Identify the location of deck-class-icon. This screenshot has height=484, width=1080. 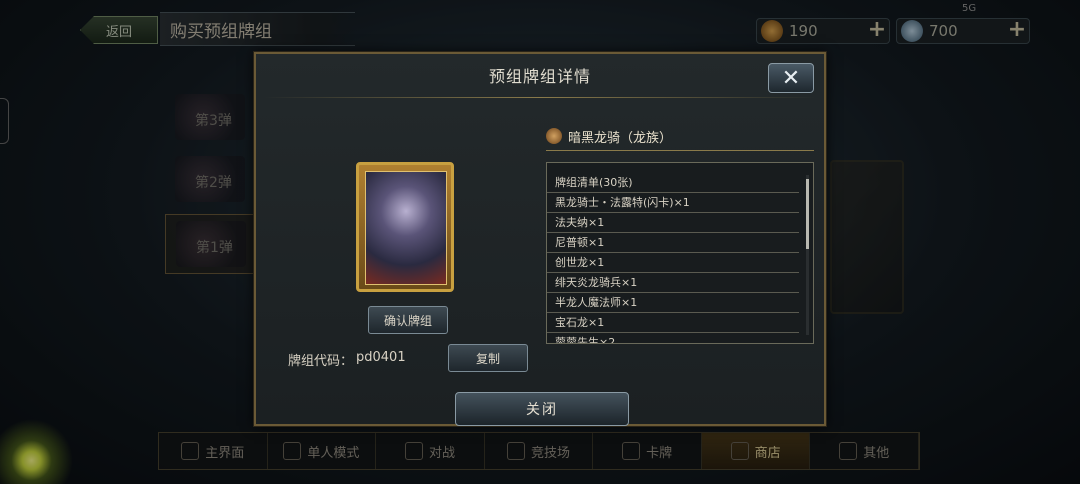
(554, 136).